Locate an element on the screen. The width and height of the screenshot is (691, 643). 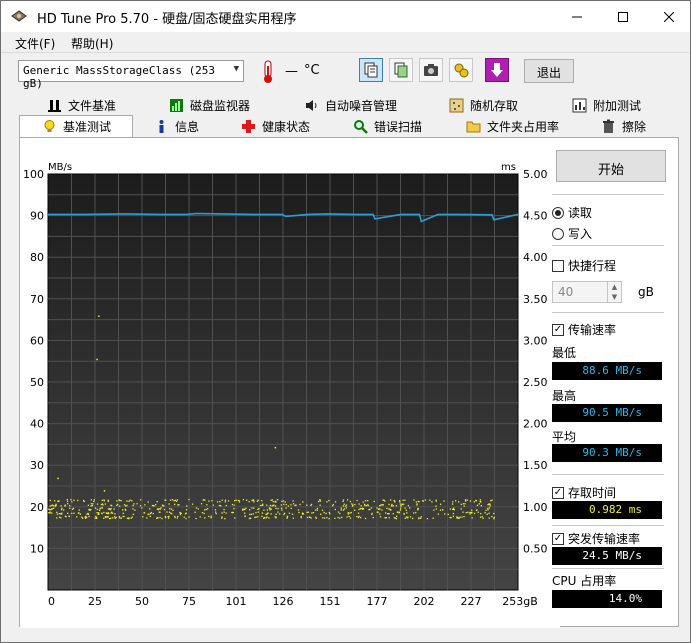
avg-label: 平均 is located at coordinates (564, 437).